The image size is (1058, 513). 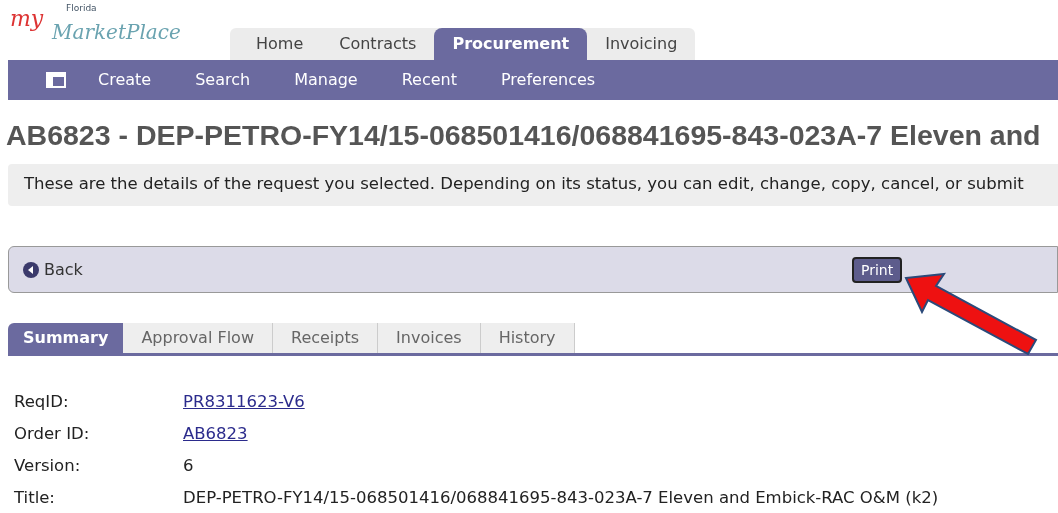 I want to click on value-link: PR8311623-V6, so click(x=244, y=402).